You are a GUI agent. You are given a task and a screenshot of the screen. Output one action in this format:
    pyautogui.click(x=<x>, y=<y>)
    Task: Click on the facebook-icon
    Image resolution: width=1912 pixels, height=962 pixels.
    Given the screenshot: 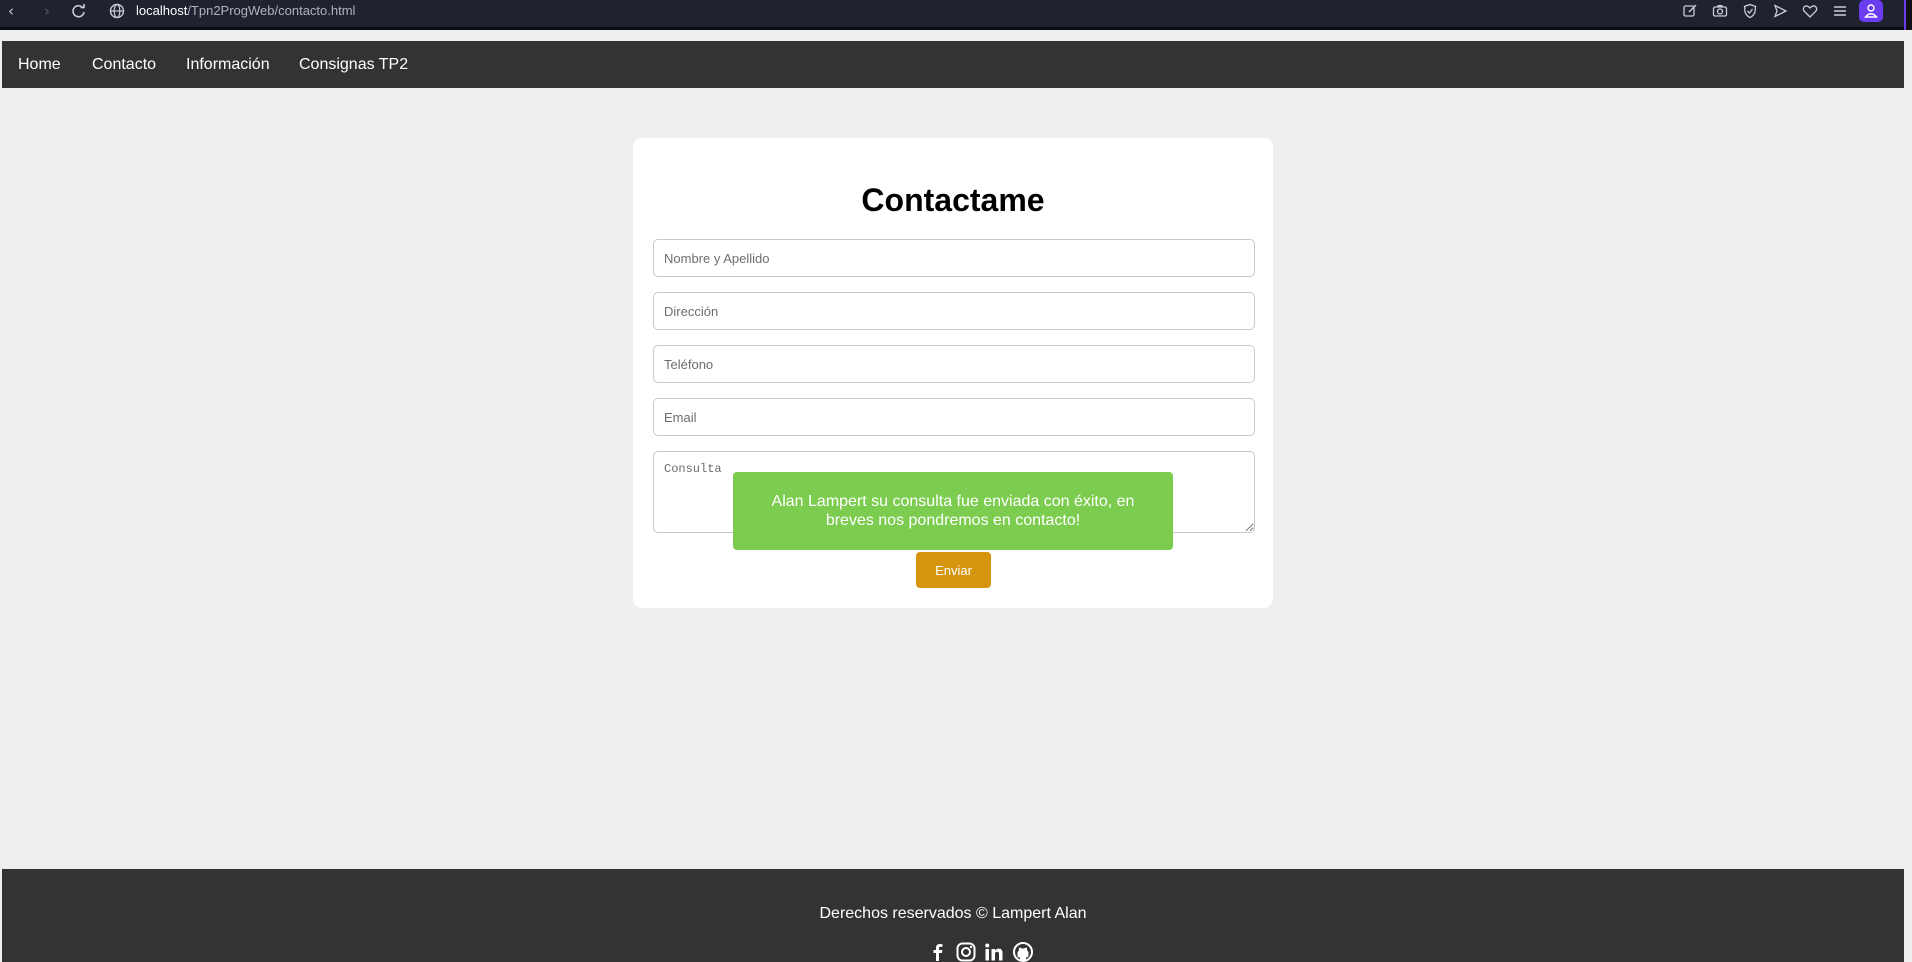 What is the action you would take?
    pyautogui.click(x=938, y=951)
    